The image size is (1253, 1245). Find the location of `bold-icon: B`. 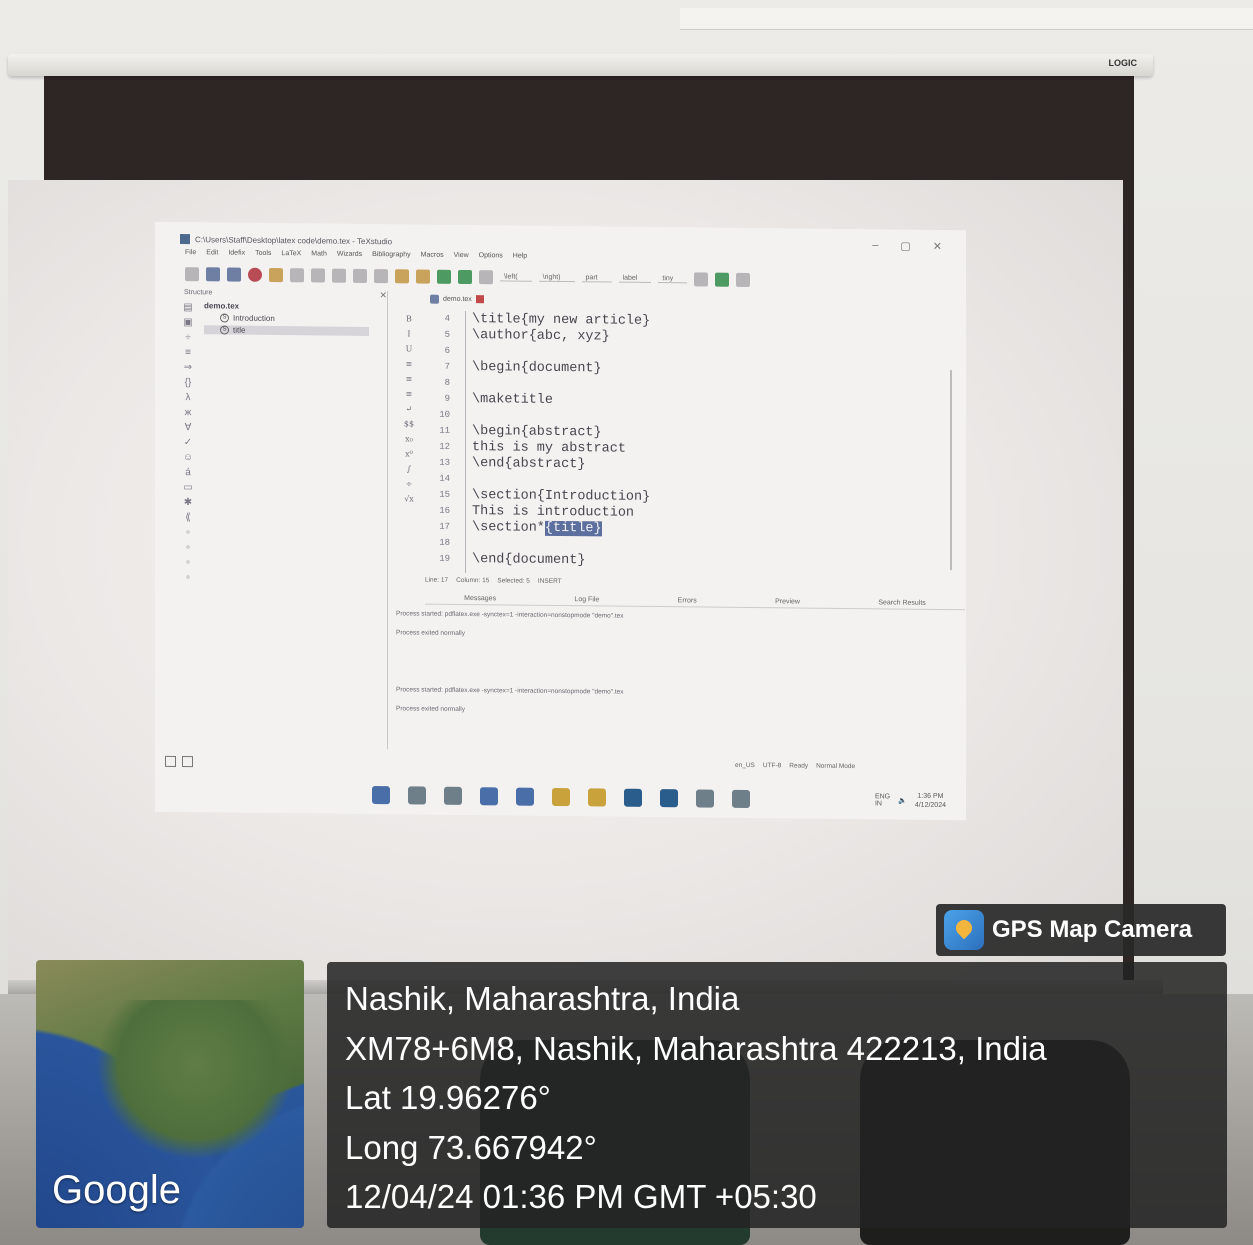

bold-icon: B is located at coordinates (409, 318).